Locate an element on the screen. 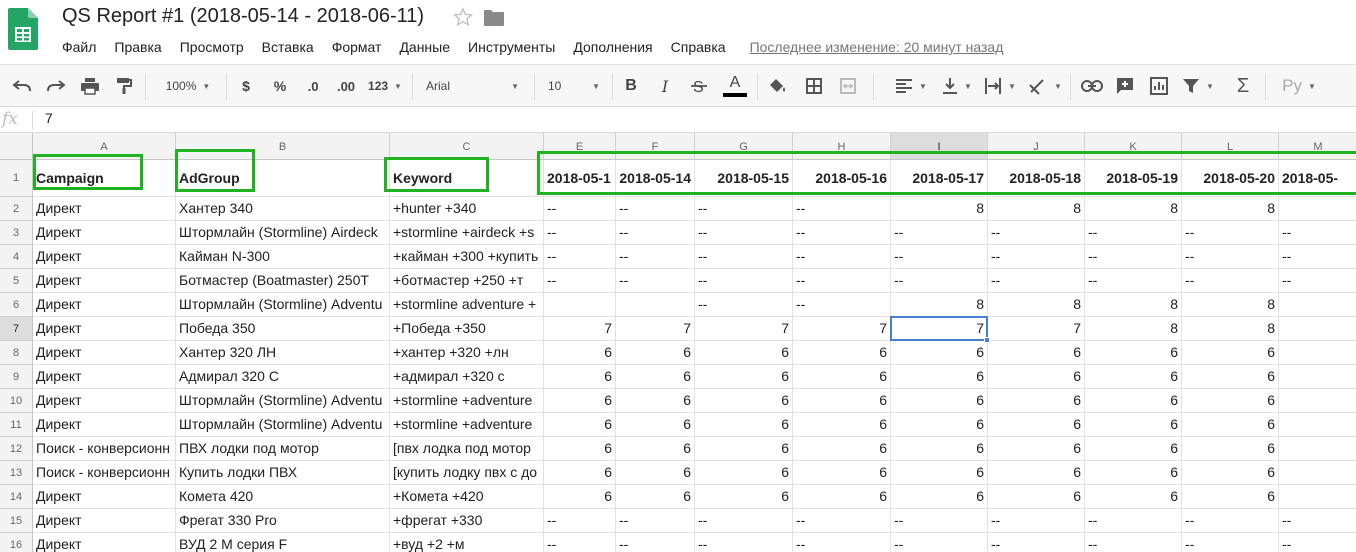 Image resolution: width=1356 pixels, height=552 pixels. menu-tools: Инструменты is located at coordinates (511, 47).